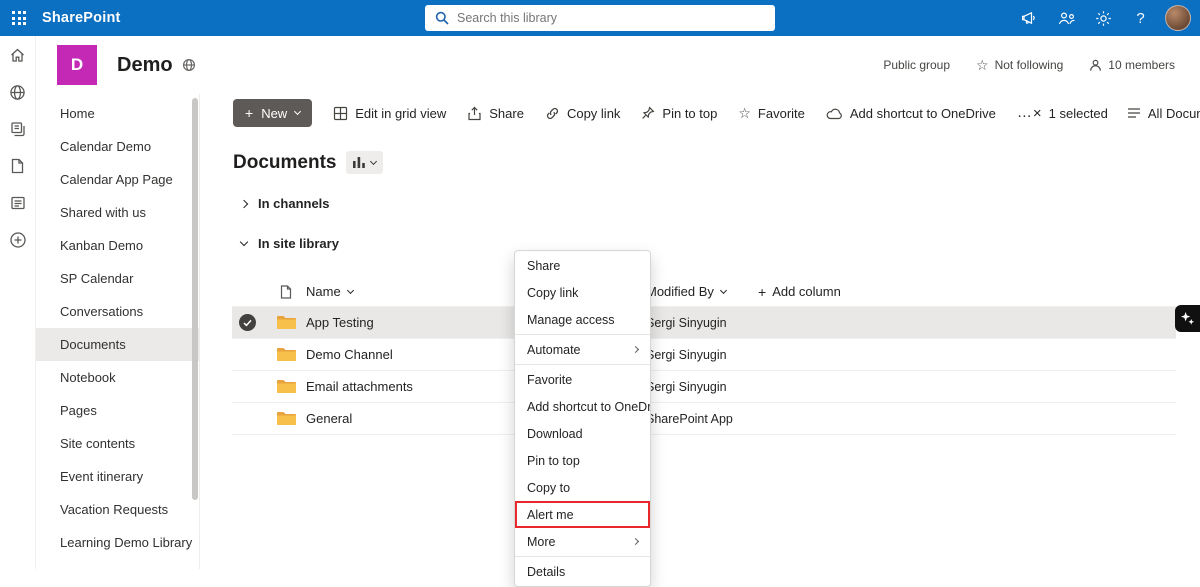 The height and width of the screenshot is (587, 1200). Describe the element at coordinates (704, 323) in the screenshot. I see `table-row-app-testing: App Testing … Sergi Sinyugin` at that location.